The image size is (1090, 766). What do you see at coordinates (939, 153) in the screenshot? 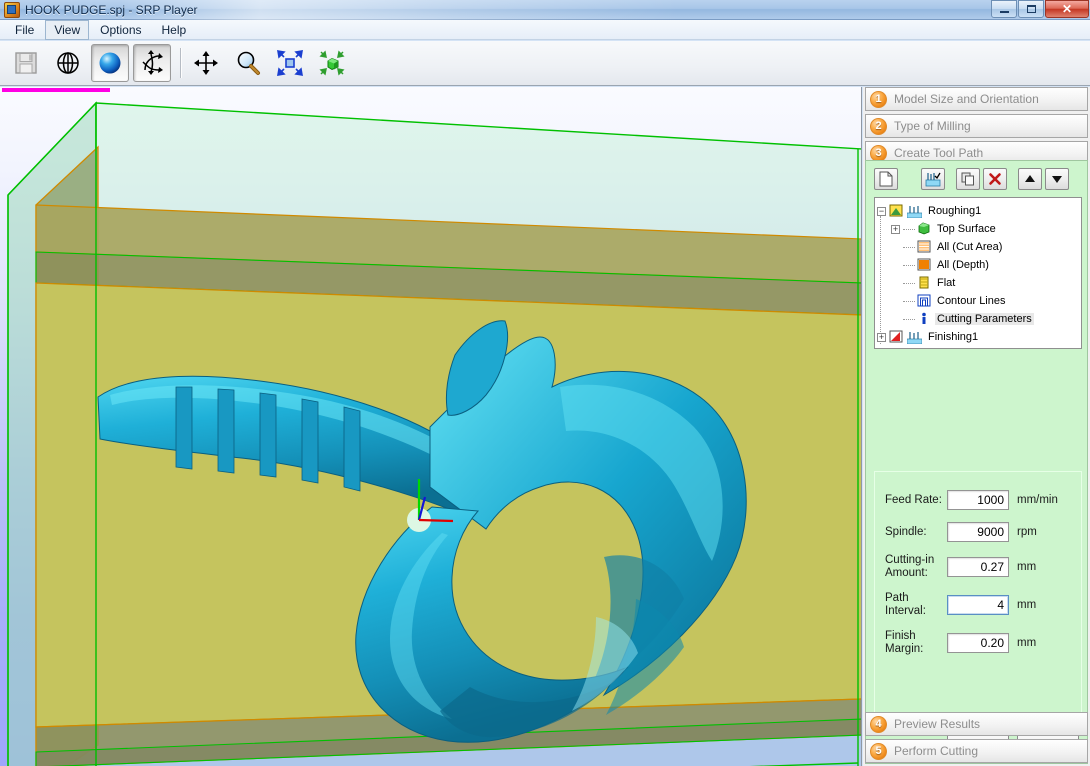
I see `step-label-create-tool-path: Create Tool Path` at bounding box center [939, 153].